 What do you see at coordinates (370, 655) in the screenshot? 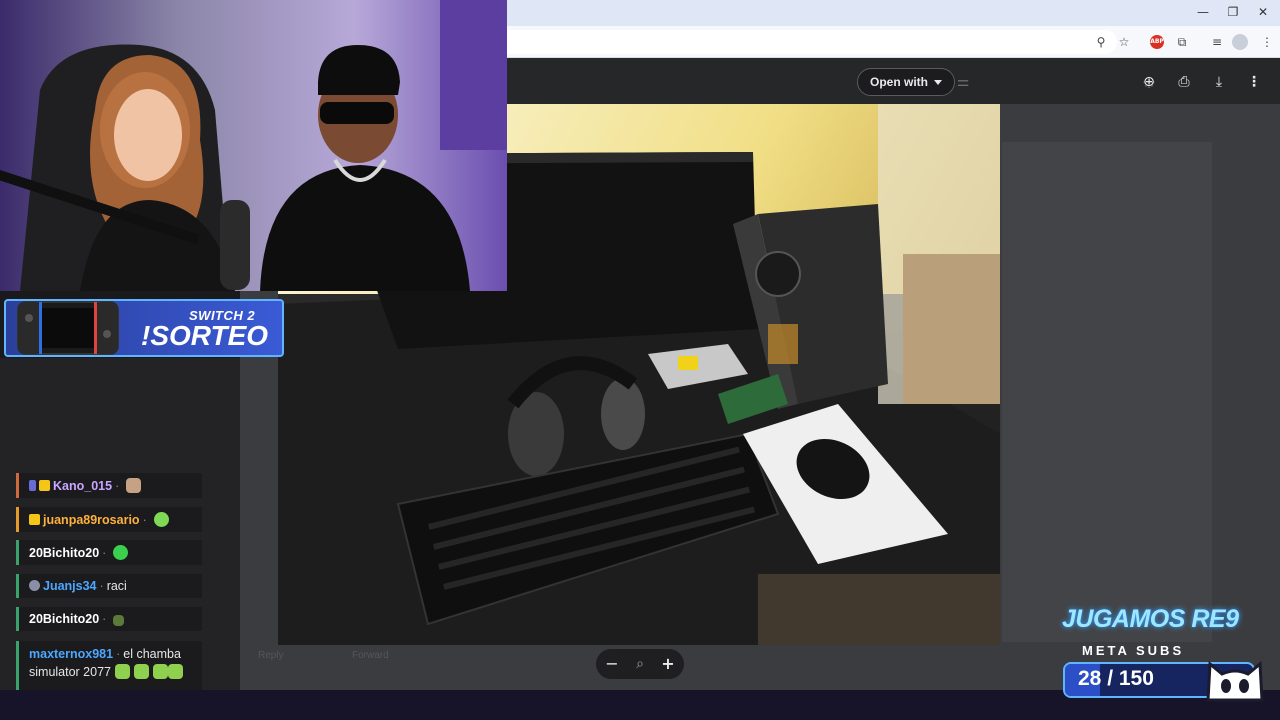
I see `forward-link: Forward` at bounding box center [370, 655].